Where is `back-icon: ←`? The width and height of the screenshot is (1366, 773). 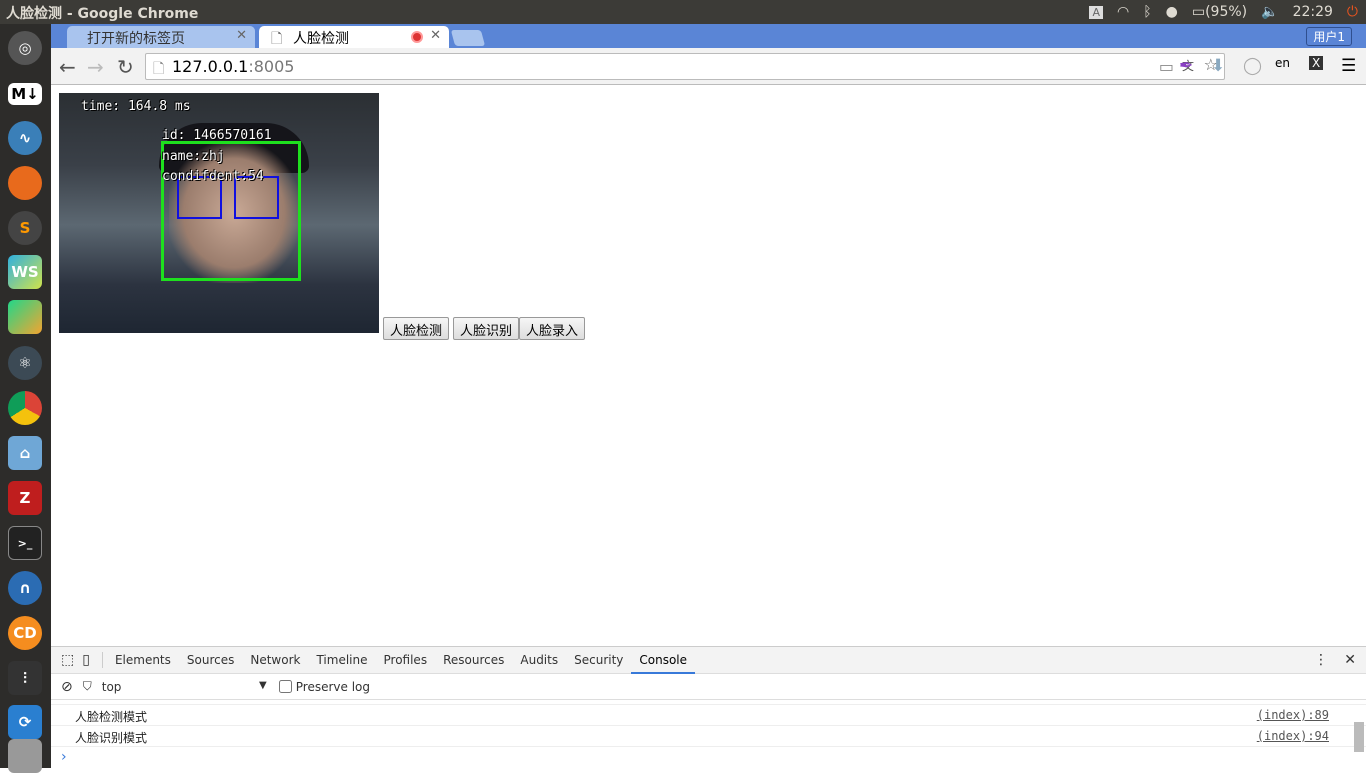
back-icon: ← is located at coordinates (67, 67).